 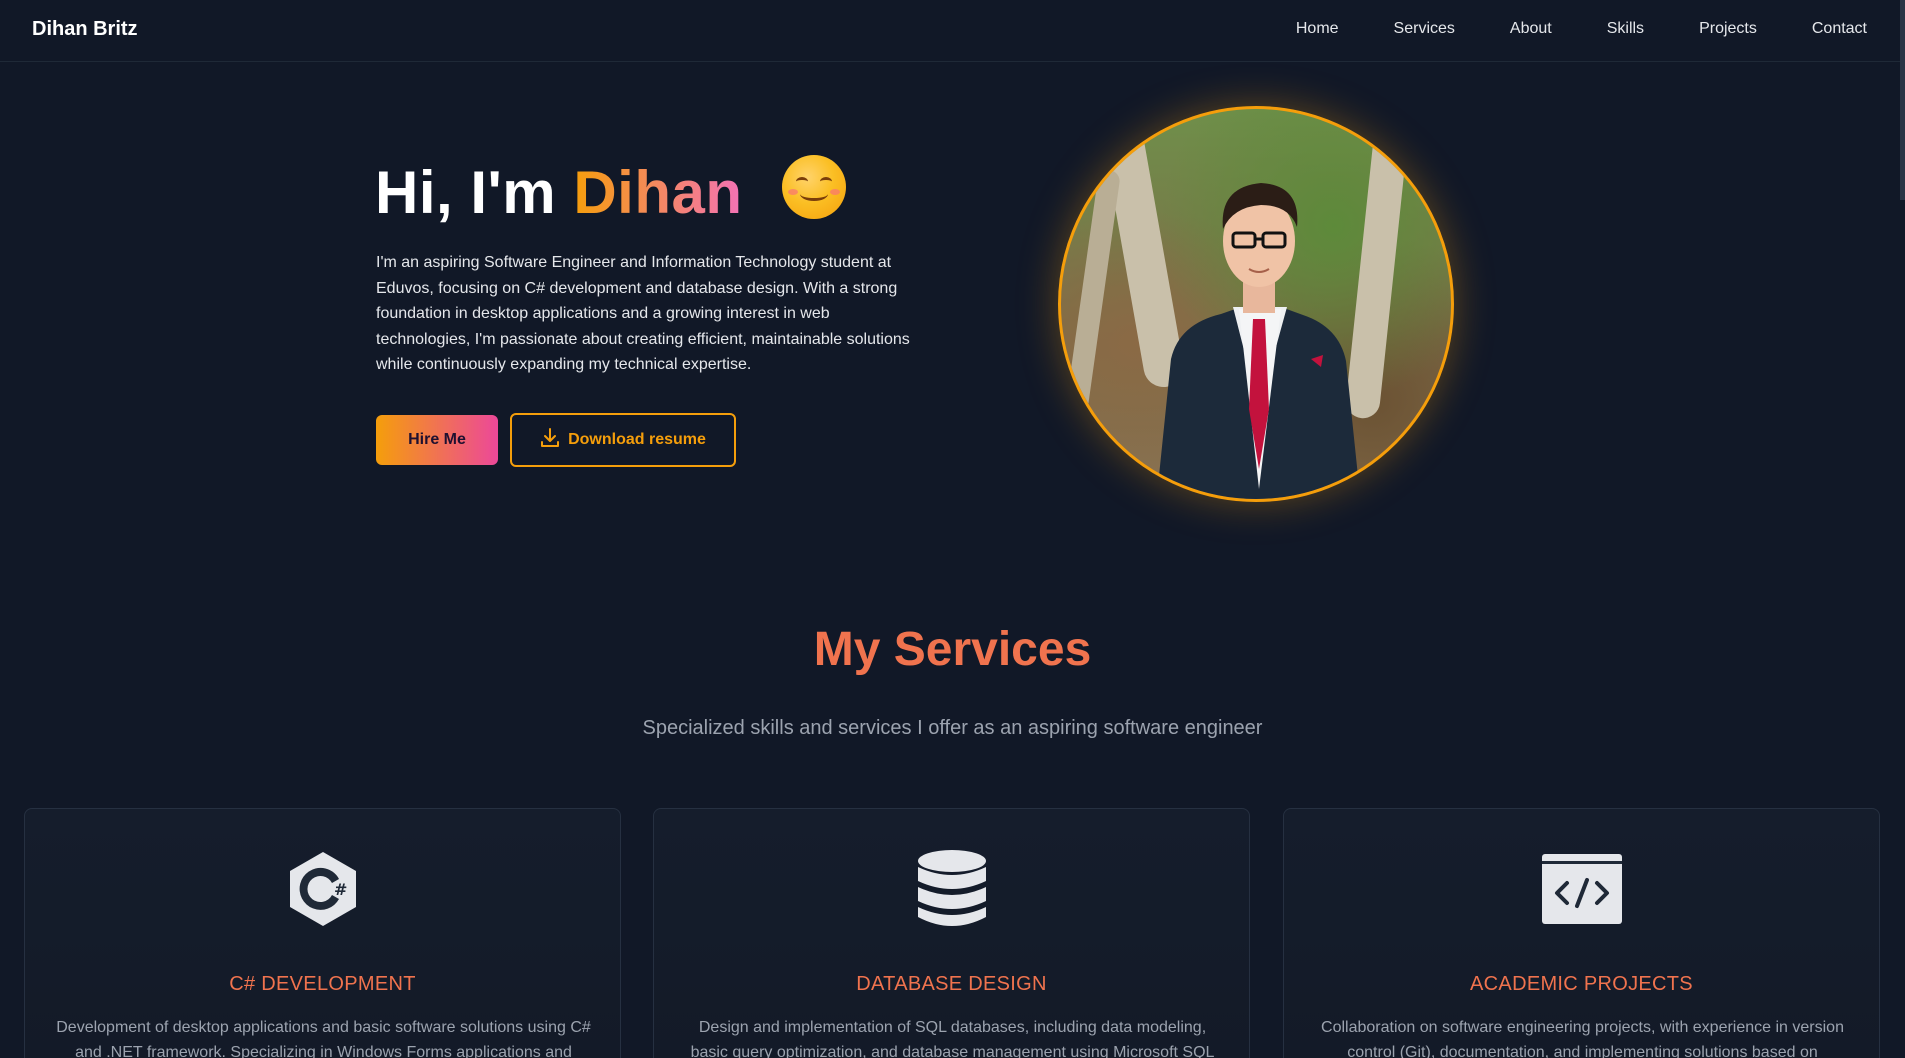 I want to click on hero-name: Dihan, so click(x=658, y=192).